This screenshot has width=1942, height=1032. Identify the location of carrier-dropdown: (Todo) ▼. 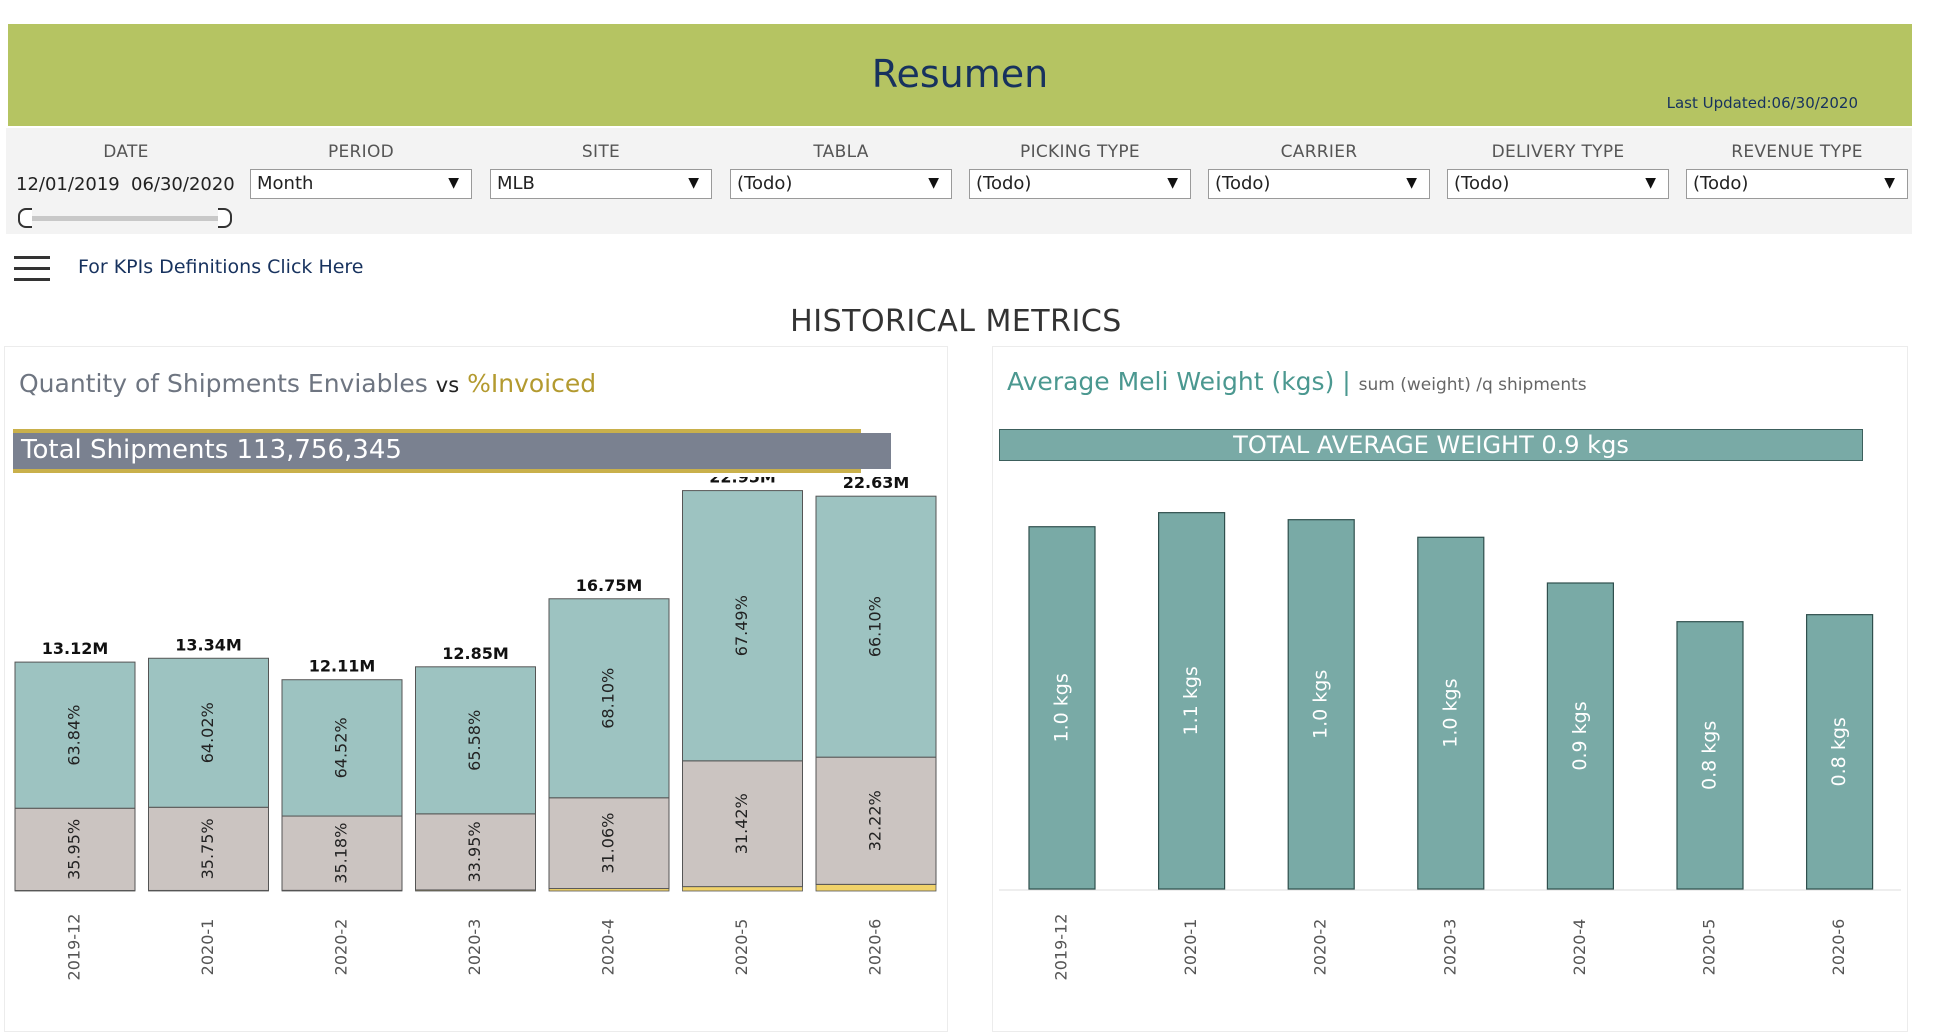
(1319, 184).